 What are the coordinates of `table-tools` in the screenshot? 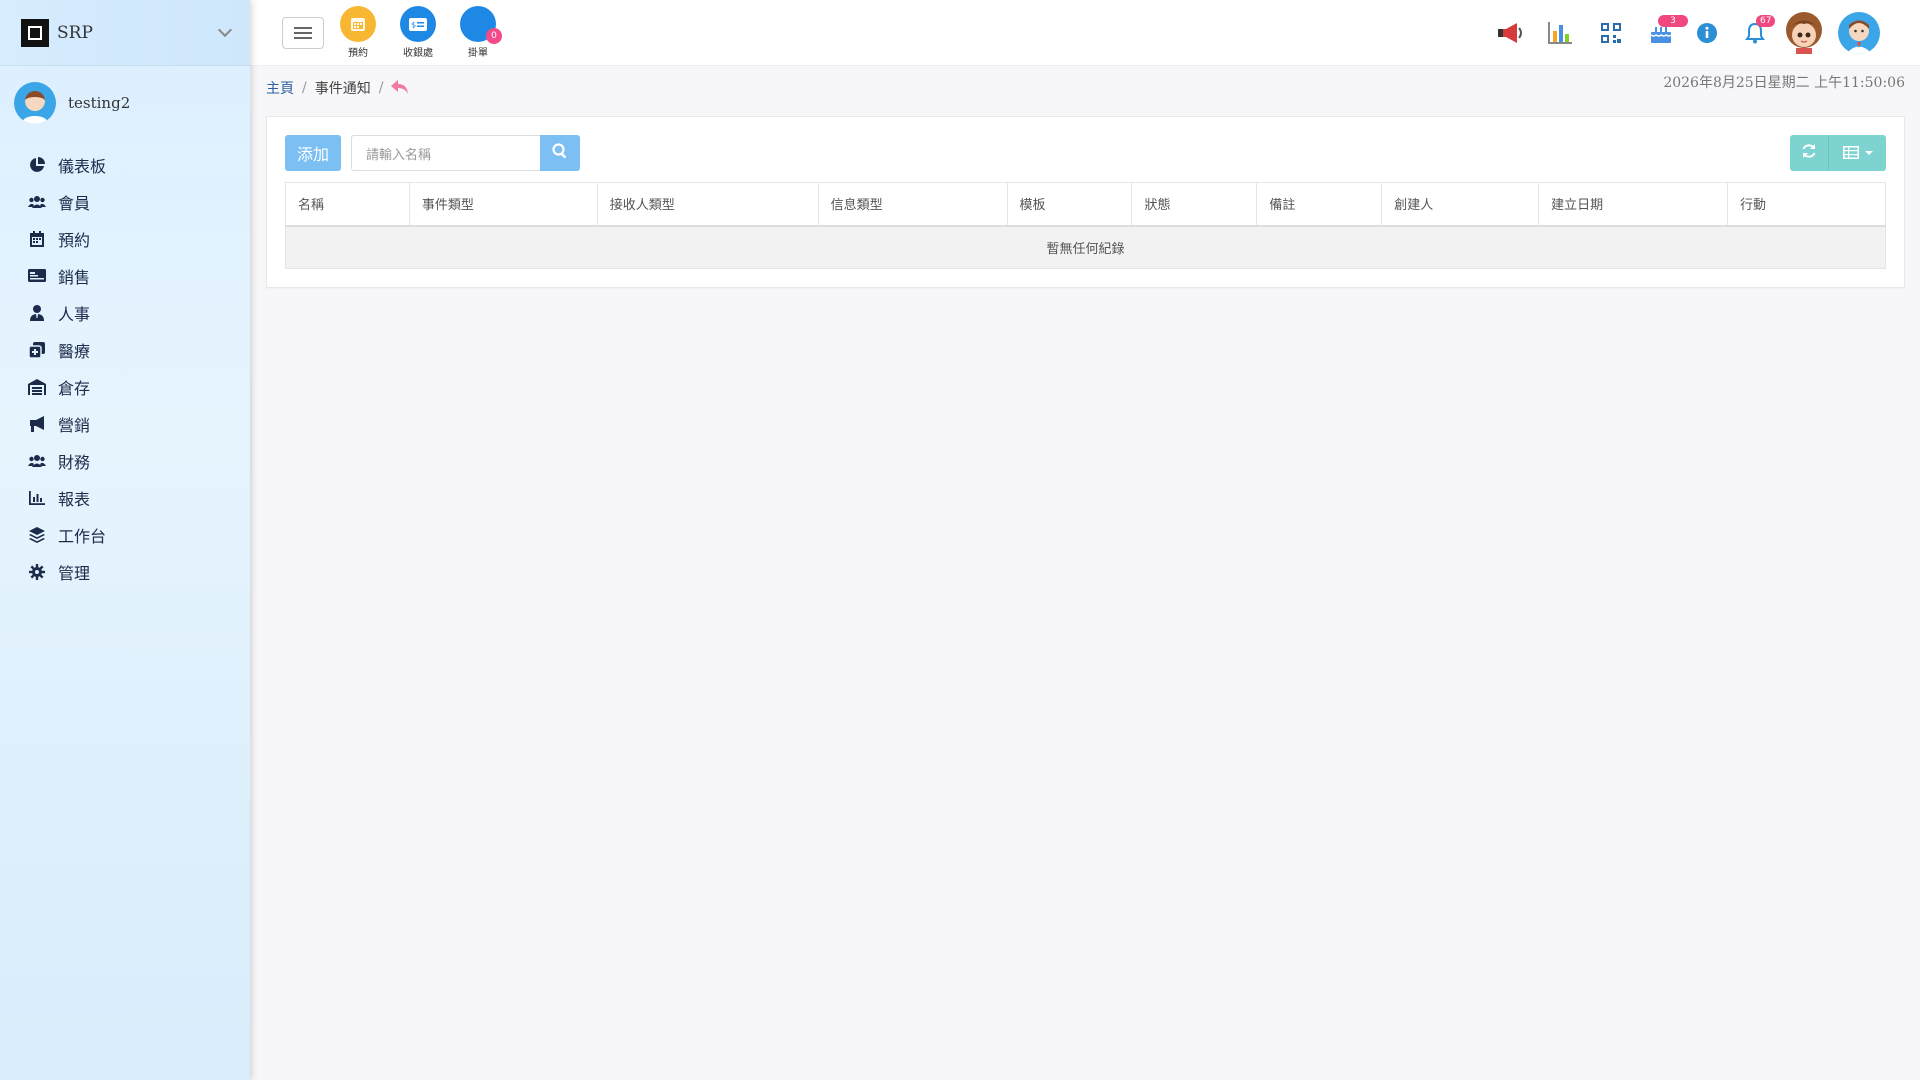 It's located at (1838, 153).